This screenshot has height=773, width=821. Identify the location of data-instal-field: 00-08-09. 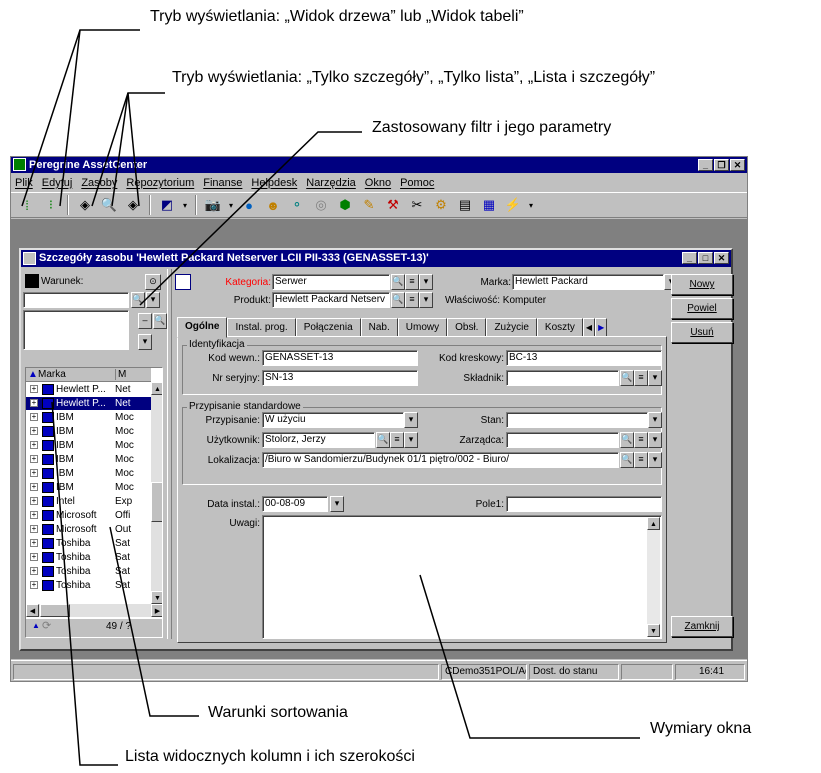
(295, 504).